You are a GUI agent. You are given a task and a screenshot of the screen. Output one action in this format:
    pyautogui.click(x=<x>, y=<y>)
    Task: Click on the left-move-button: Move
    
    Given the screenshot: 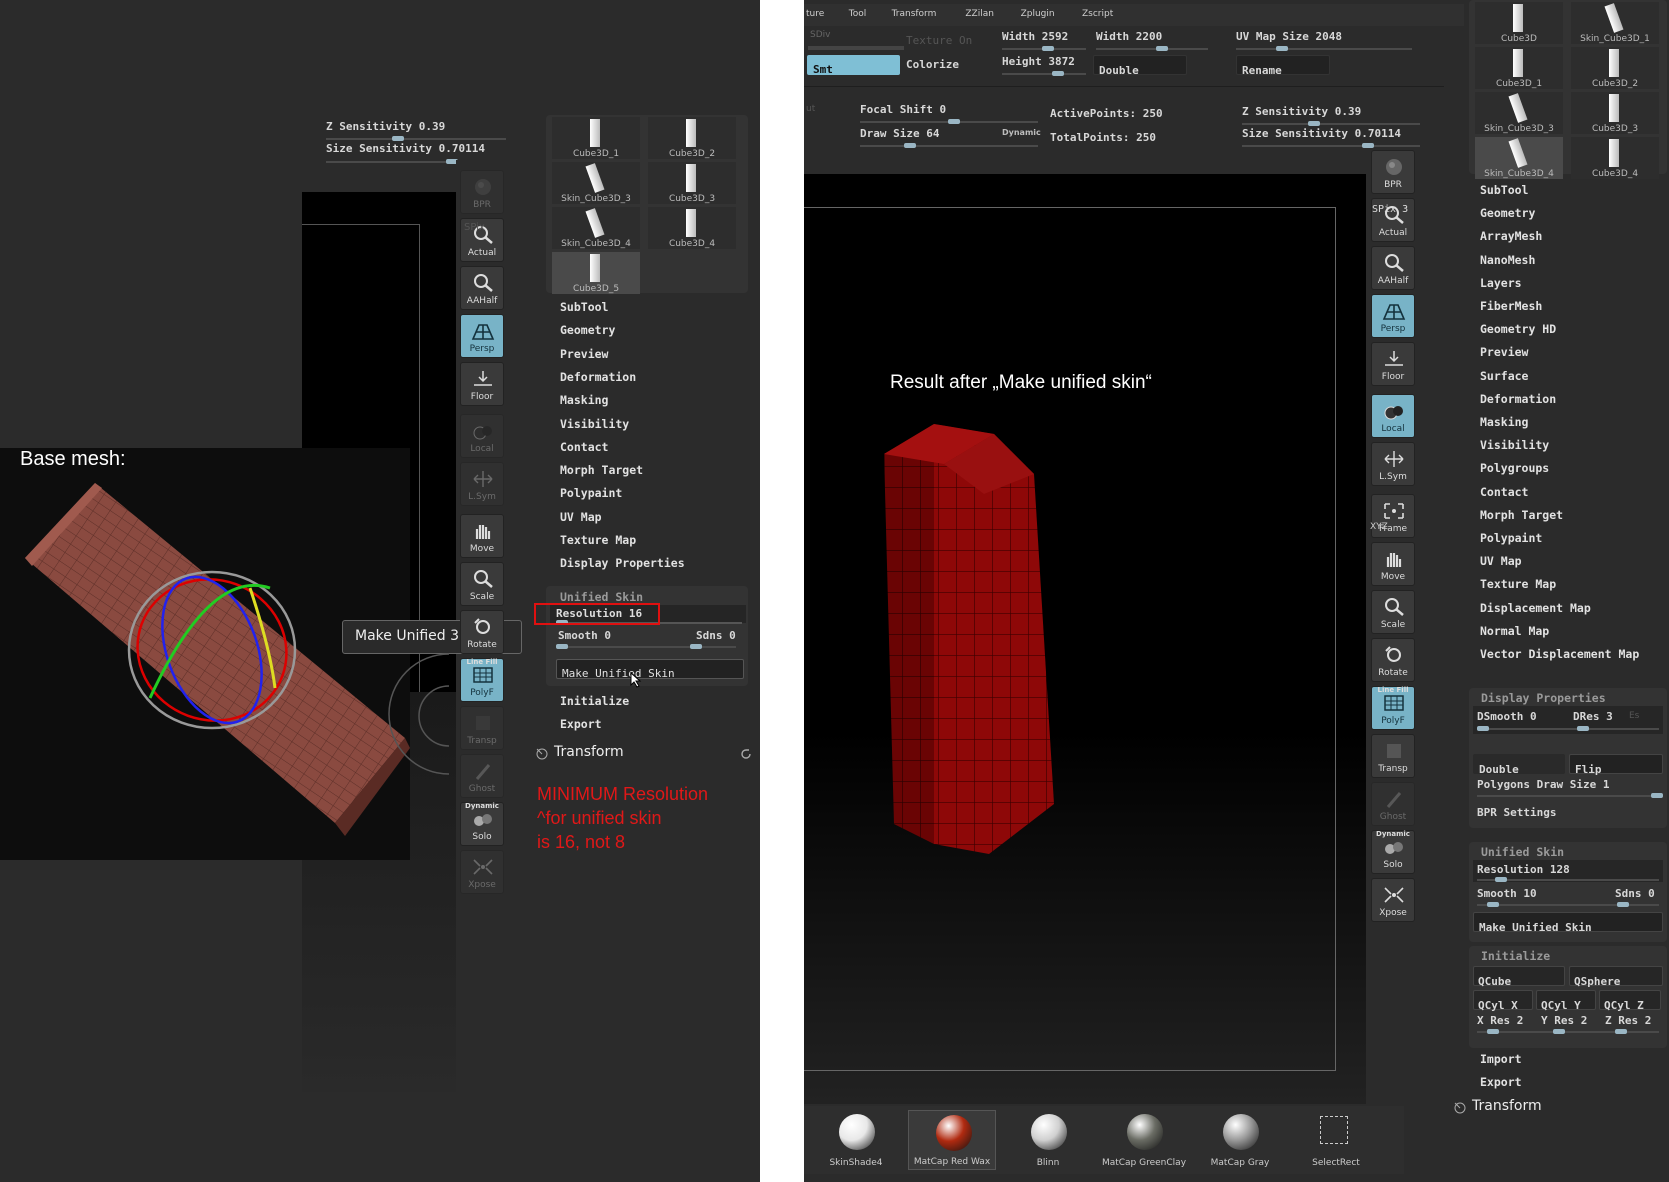 What is the action you would take?
    pyautogui.click(x=482, y=536)
    